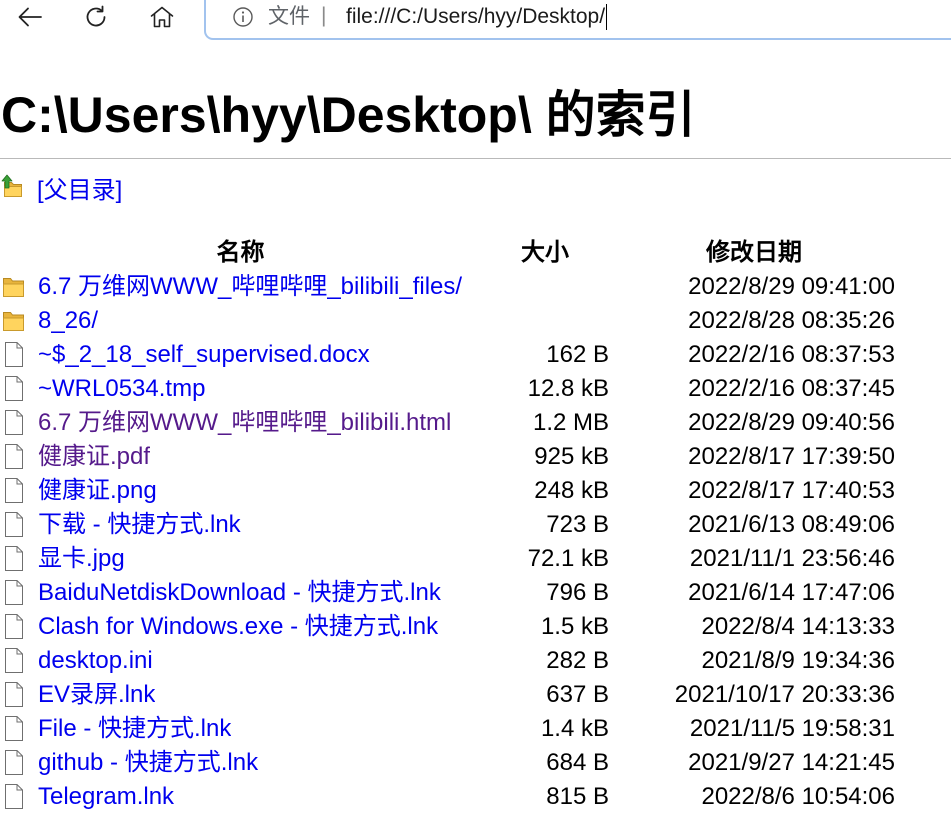 This screenshot has height=819, width=951. What do you see at coordinates (577, 796) in the screenshot?
I see `file-size: 815 B` at bounding box center [577, 796].